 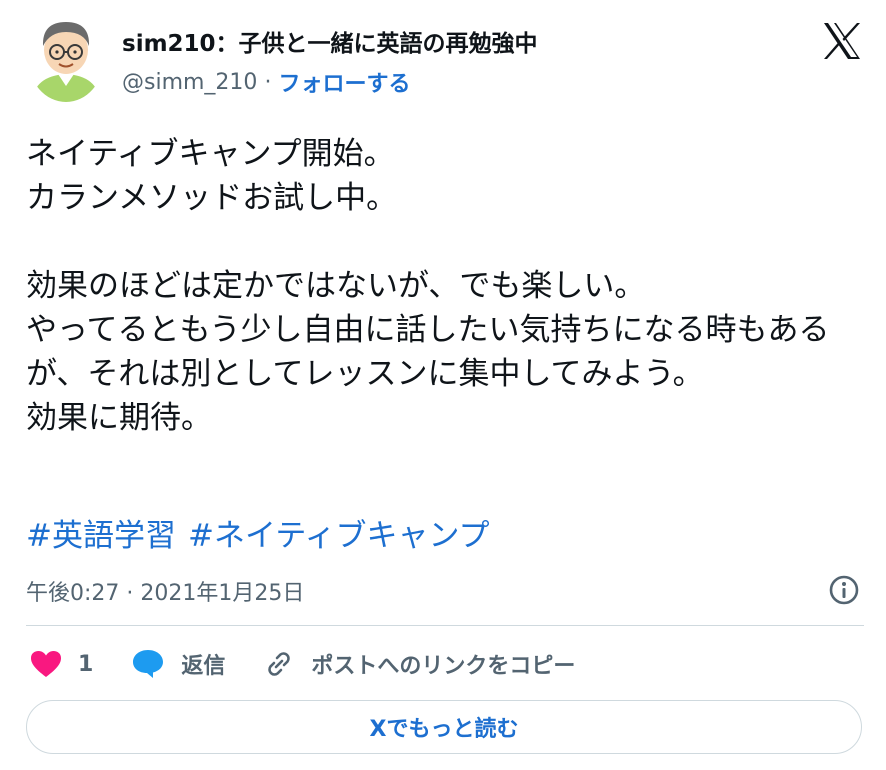 What do you see at coordinates (844, 590) in the screenshot?
I see `info-icon` at bounding box center [844, 590].